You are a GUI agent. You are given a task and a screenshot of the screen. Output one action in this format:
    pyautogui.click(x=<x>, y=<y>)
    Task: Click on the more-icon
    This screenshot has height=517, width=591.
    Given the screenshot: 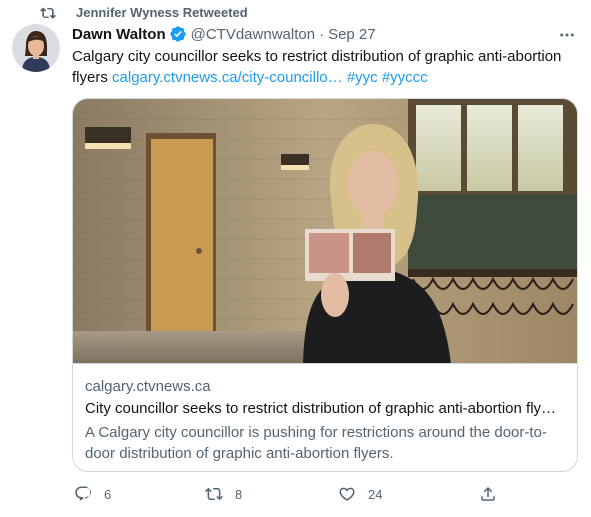 What is the action you would take?
    pyautogui.click(x=567, y=35)
    